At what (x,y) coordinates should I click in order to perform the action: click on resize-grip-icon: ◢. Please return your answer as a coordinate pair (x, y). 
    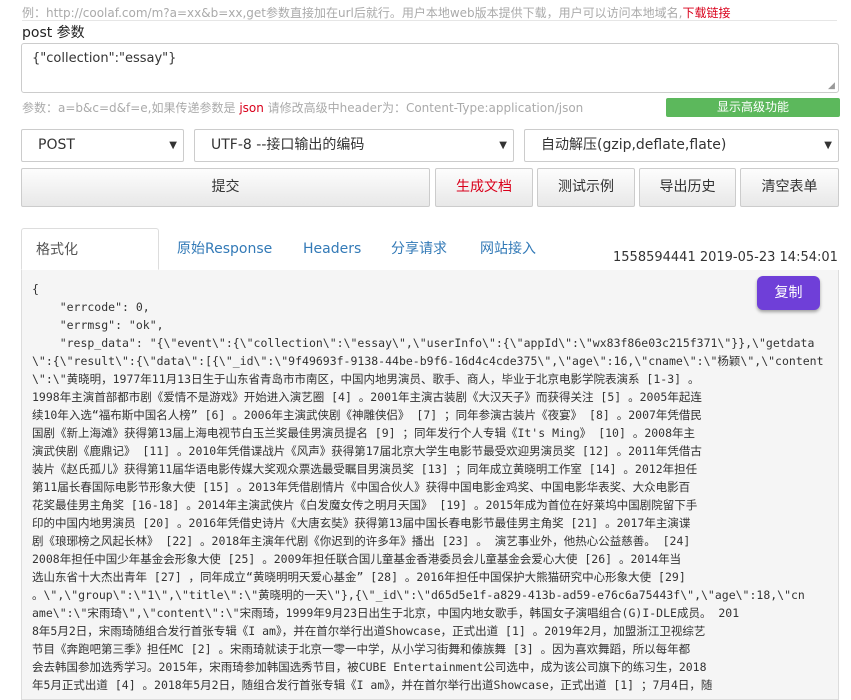
    Looking at the image, I should click on (832, 86).